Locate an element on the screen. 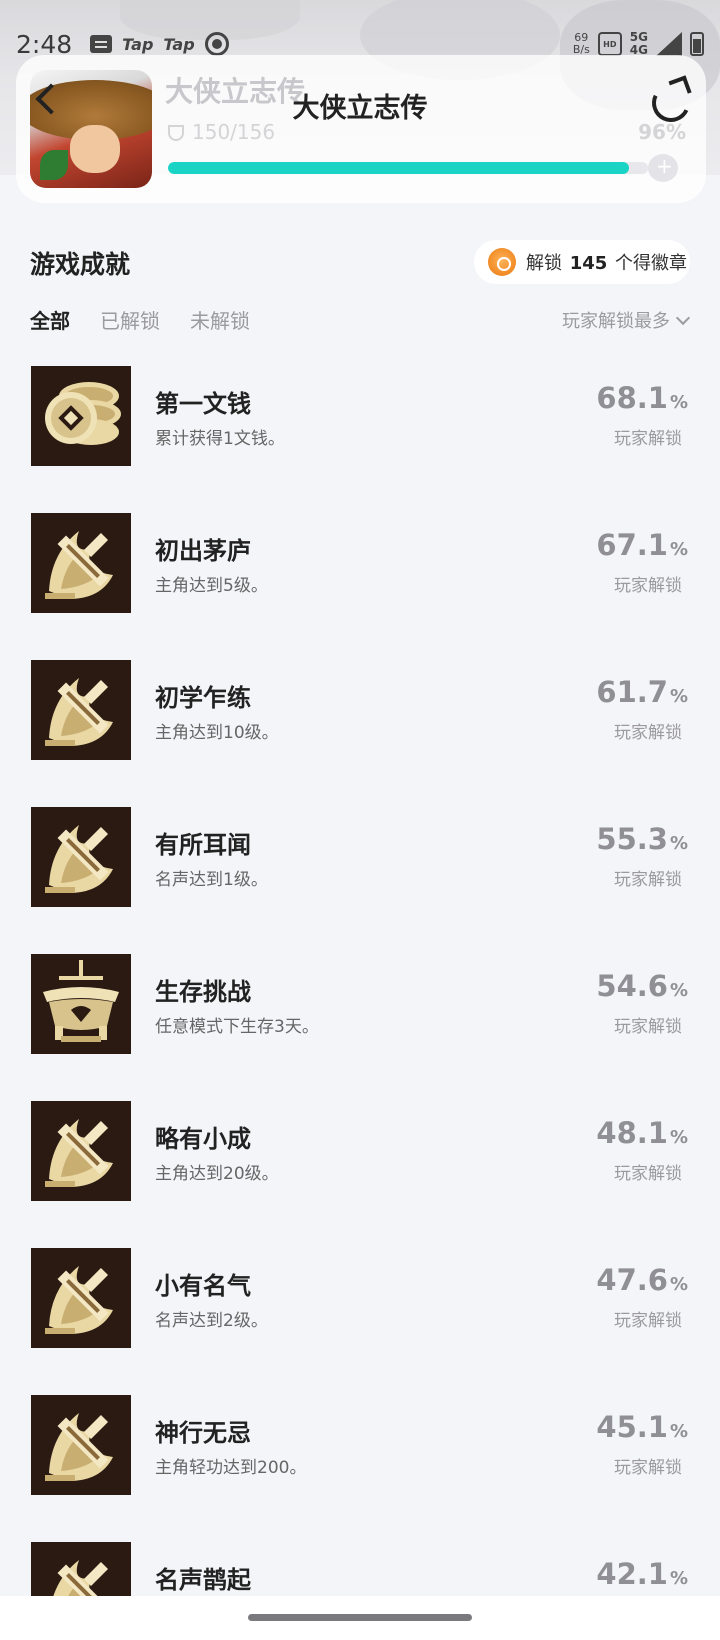 The image size is (720, 1640). achievement-description: 任意模式下生存3天。 is located at coordinates (237, 1027).